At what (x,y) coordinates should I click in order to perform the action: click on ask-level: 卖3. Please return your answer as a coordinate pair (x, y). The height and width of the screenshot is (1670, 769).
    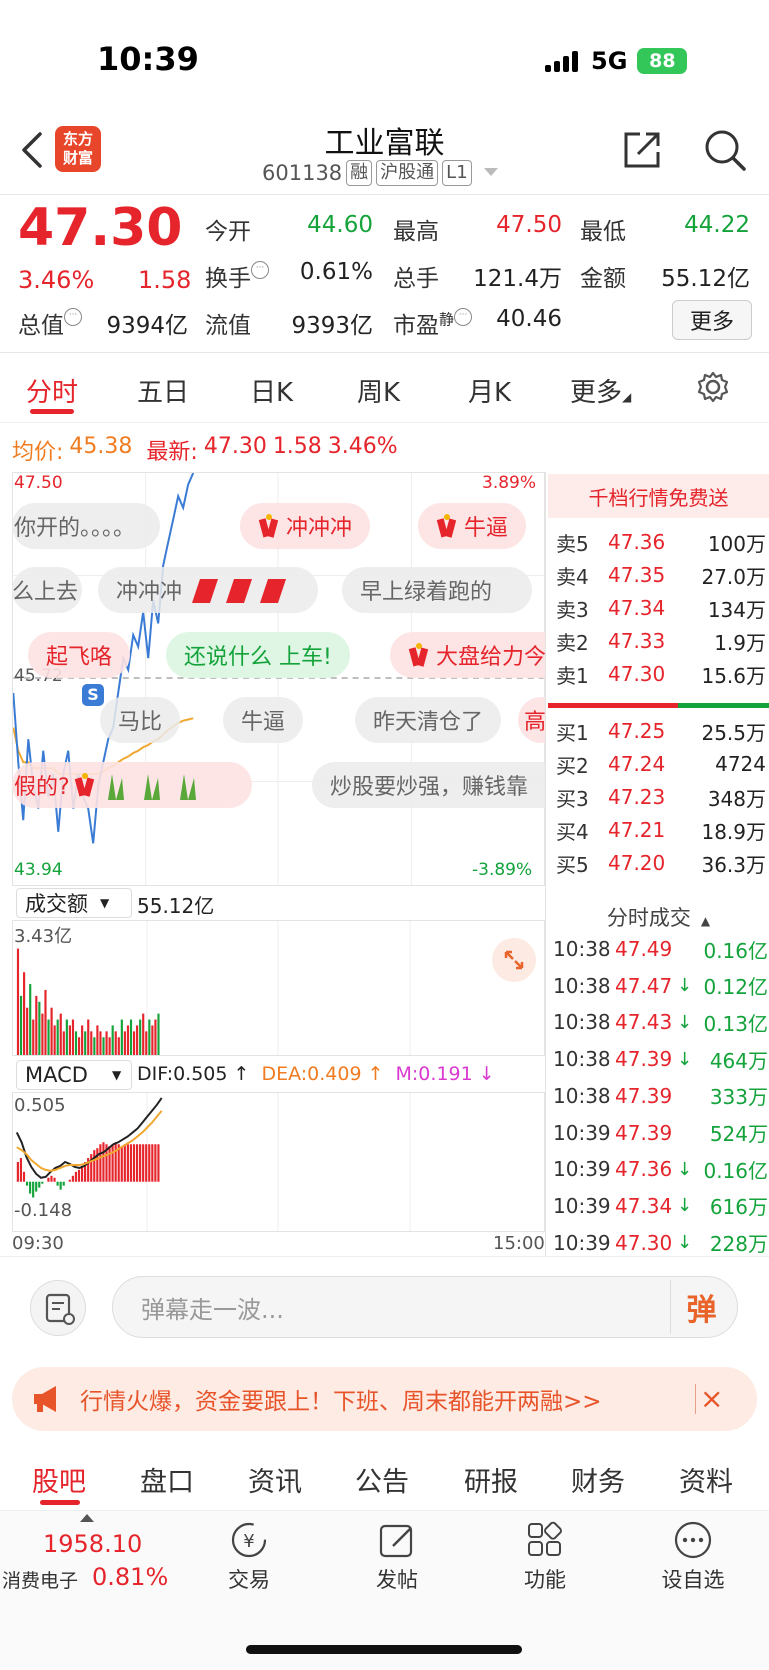
    Looking at the image, I should click on (572, 609).